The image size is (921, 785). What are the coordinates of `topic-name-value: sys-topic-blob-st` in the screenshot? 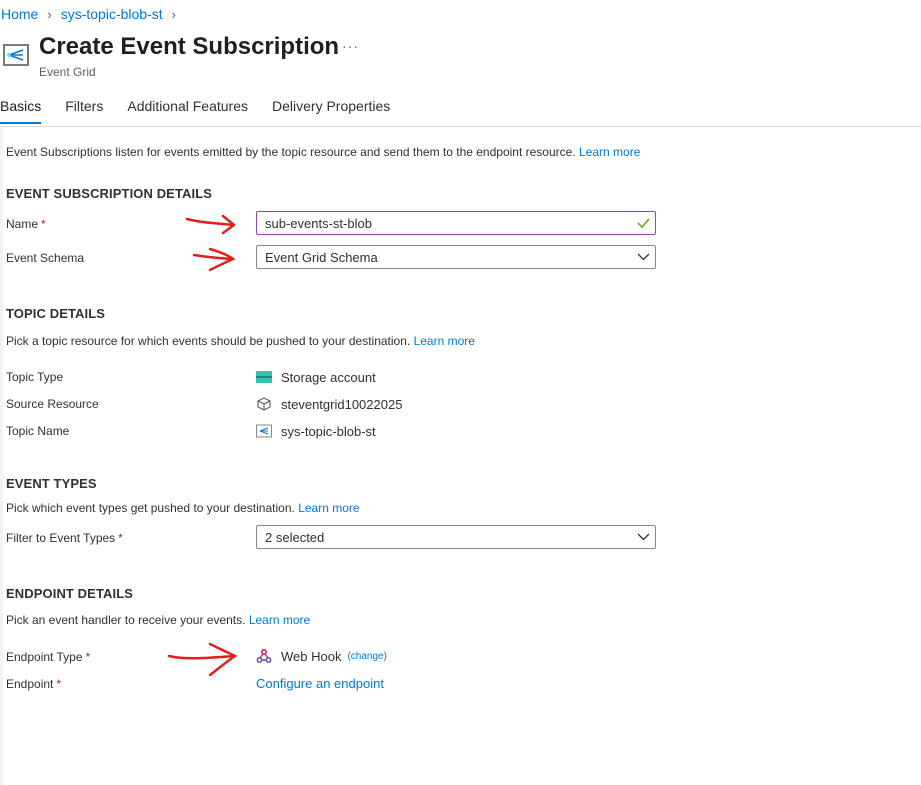 It's located at (316, 431).